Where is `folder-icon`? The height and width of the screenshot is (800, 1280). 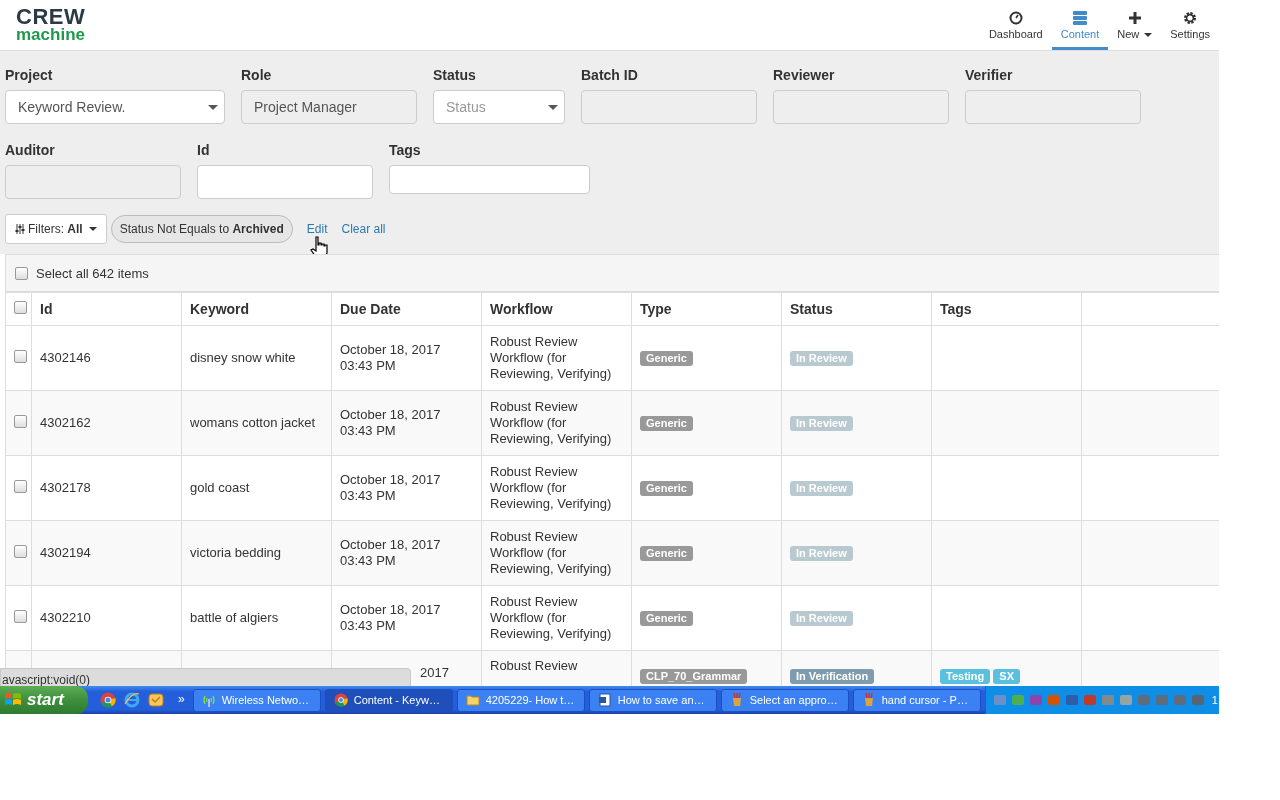
folder-icon is located at coordinates (472, 700).